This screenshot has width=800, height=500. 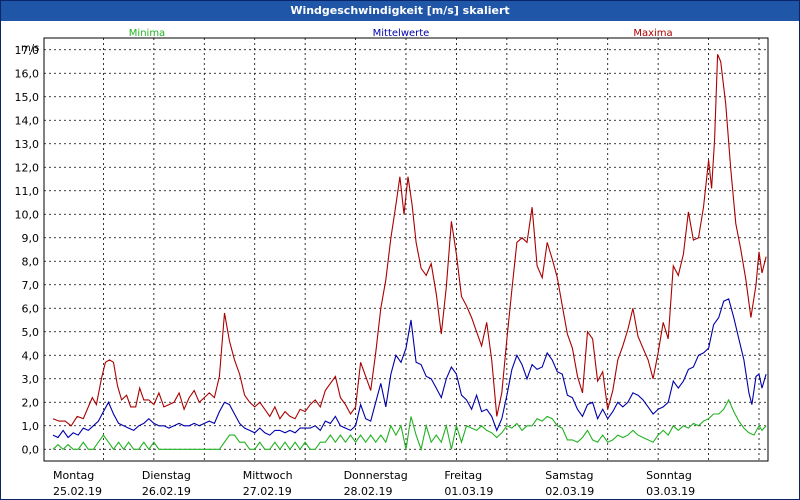 What do you see at coordinates (401, 33) in the screenshot?
I see `legend-mittelwerte: Mittelwerte` at bounding box center [401, 33].